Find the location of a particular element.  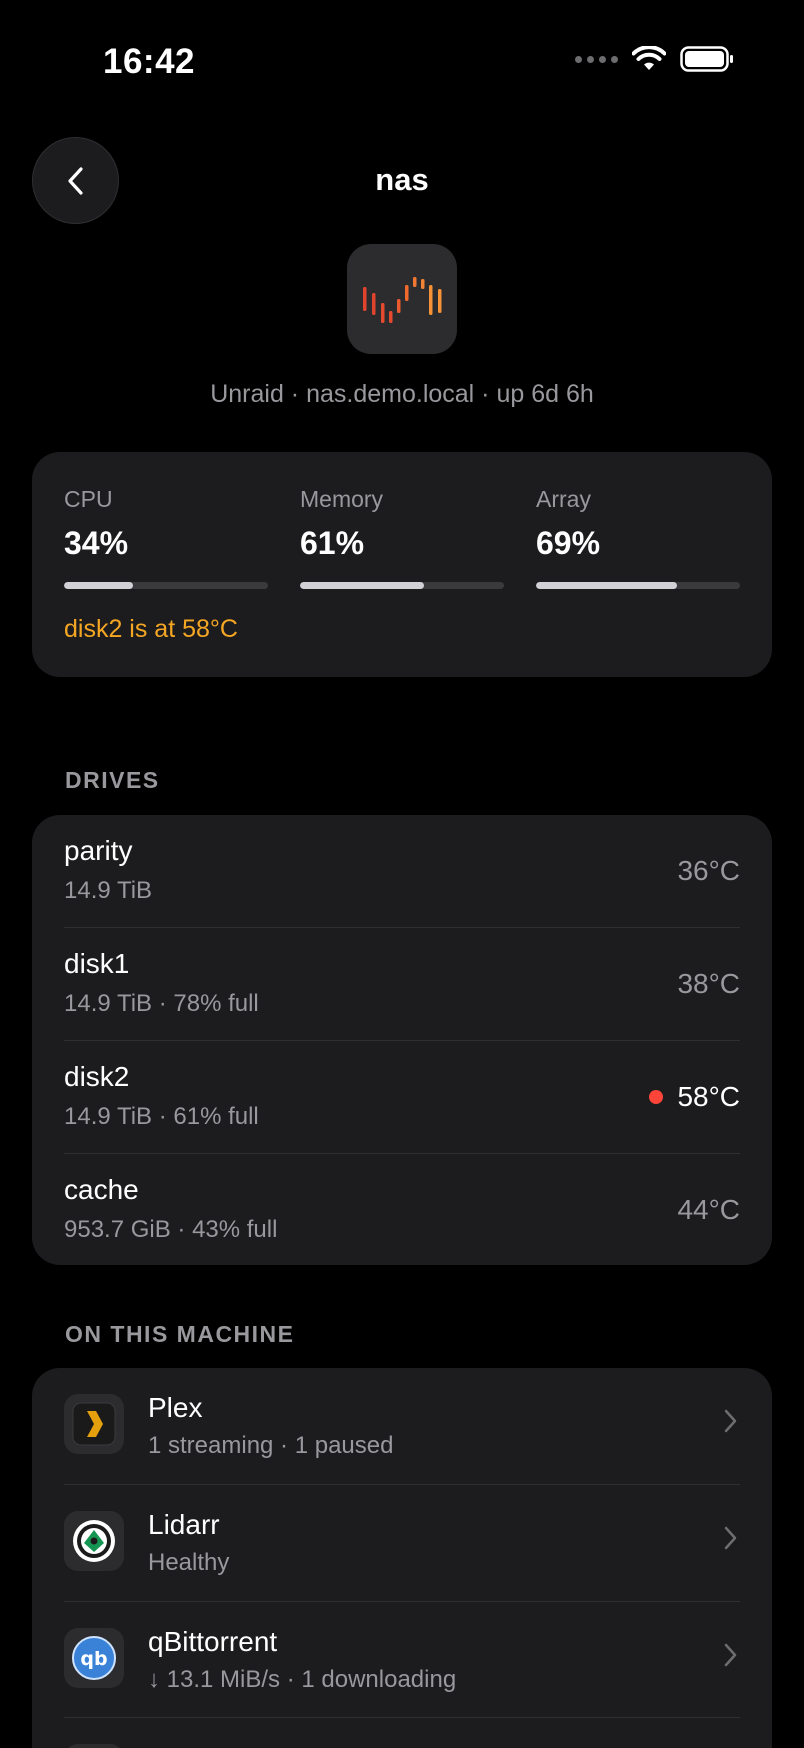

apps-section-label: ON THIS MACHINE is located at coordinates (180, 1334).